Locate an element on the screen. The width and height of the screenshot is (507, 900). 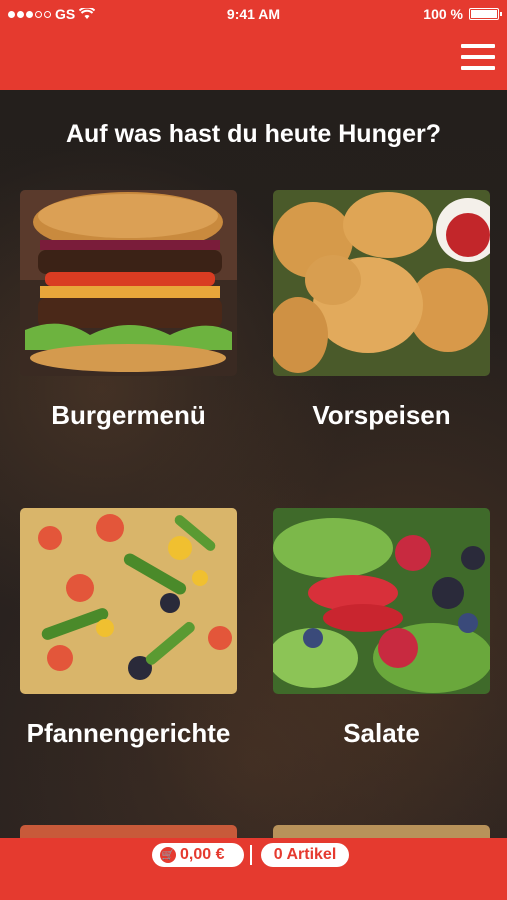
hamburger-menu-icon is located at coordinates (478, 57).